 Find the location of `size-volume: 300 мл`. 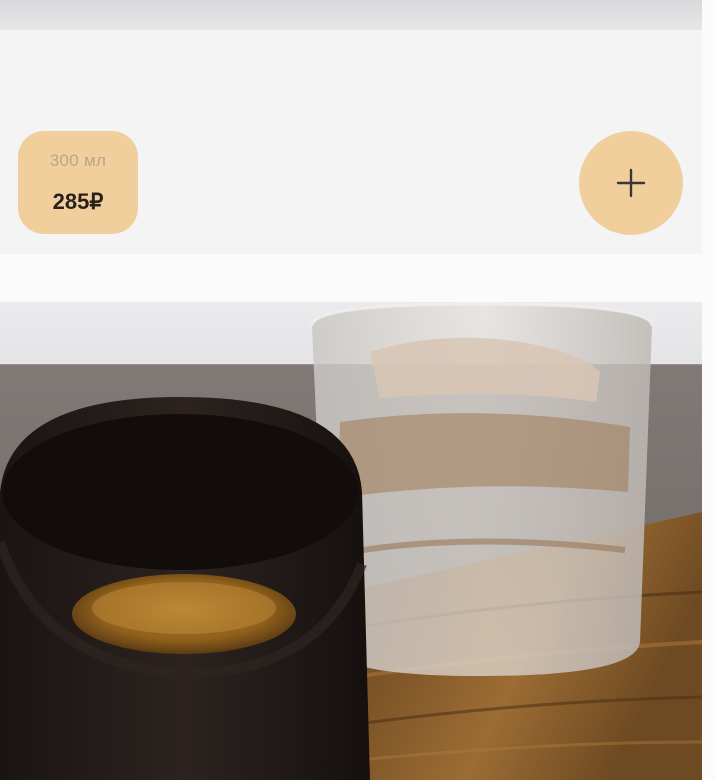

size-volume: 300 мл is located at coordinates (78, 160).